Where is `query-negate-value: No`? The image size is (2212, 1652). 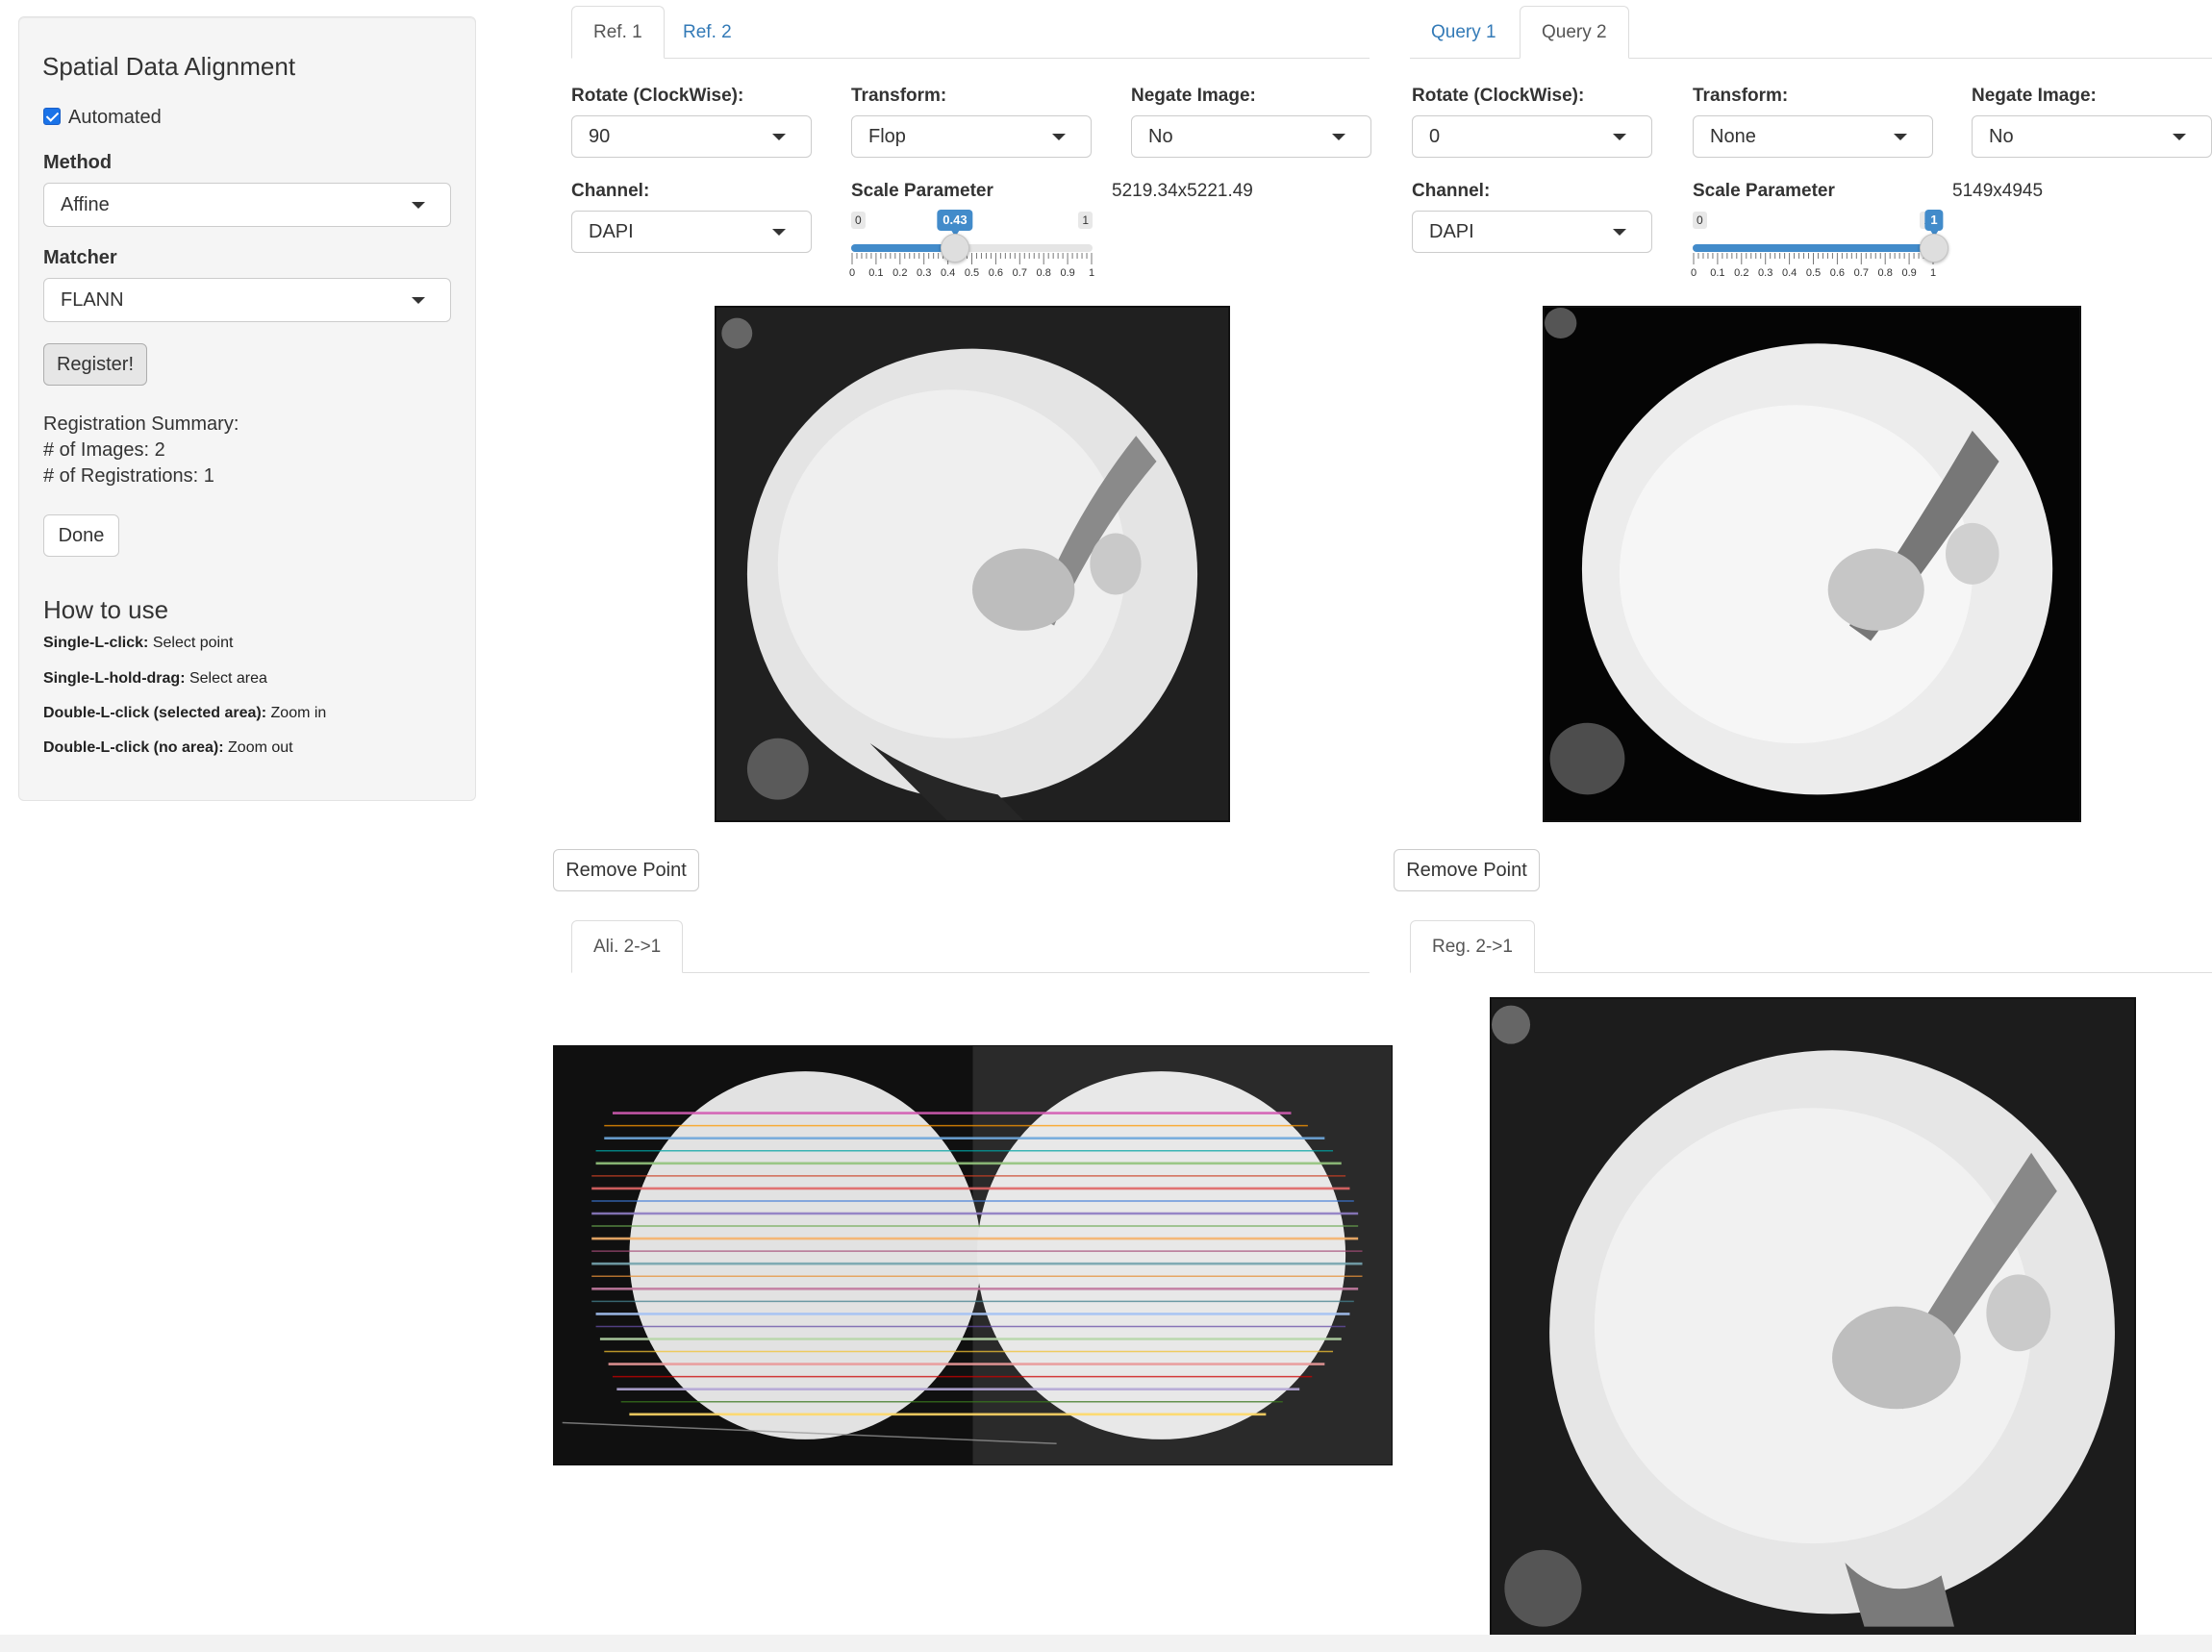 query-negate-value: No is located at coordinates (2002, 136).